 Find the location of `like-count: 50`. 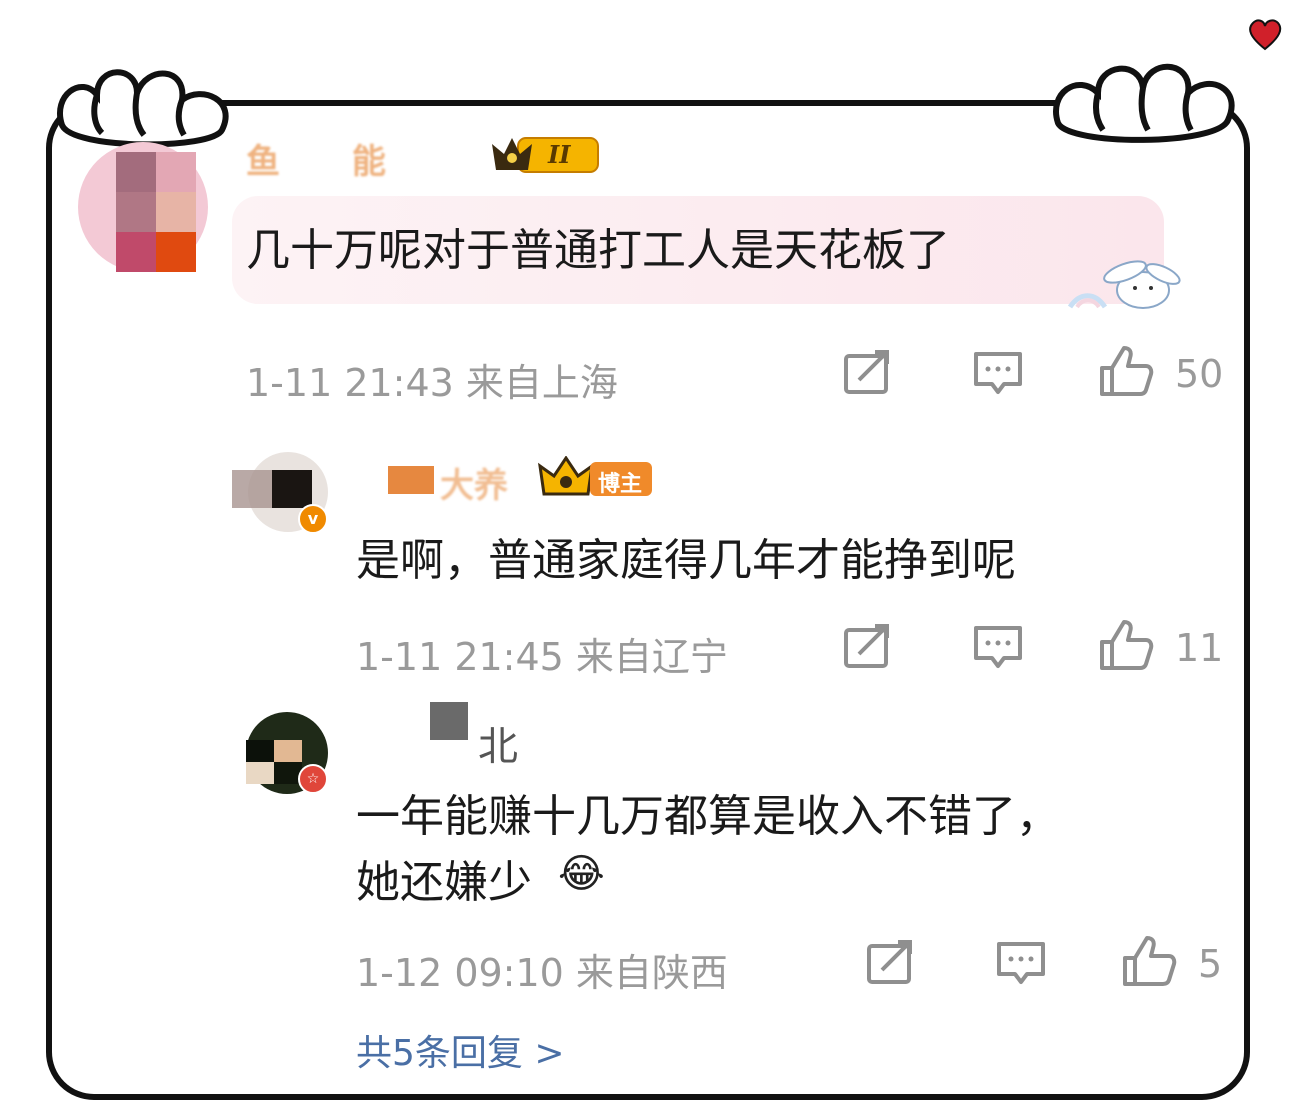

like-count: 50 is located at coordinates (1199, 374).